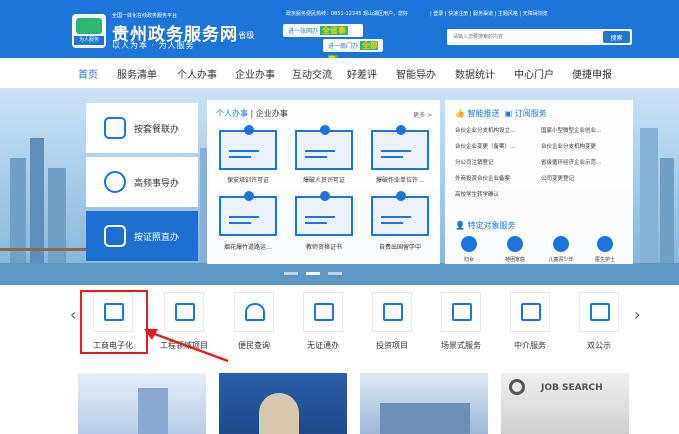 The image size is (679, 434). I want to click on nav-item-personal: 个人办事, so click(197, 73).